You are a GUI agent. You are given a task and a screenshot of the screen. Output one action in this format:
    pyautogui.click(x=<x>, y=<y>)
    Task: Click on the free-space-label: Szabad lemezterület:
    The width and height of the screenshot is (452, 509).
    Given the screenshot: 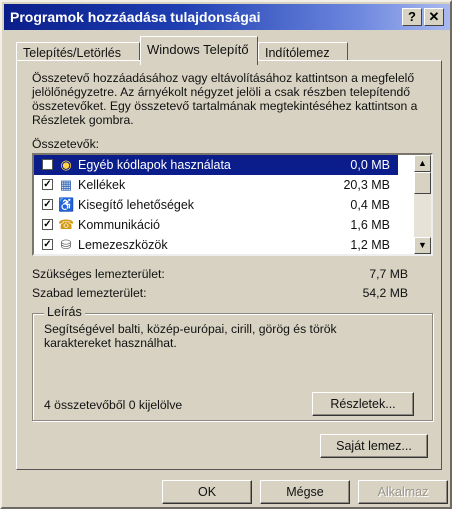 What is the action you would take?
    pyautogui.click(x=89, y=293)
    